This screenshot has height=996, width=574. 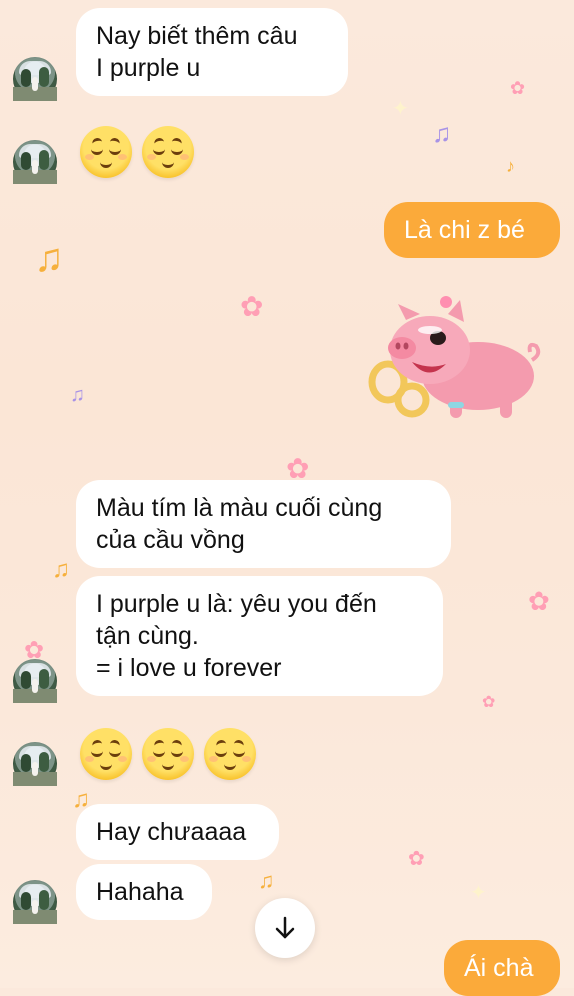 What do you see at coordinates (189, 668) in the screenshot?
I see `message-text: = i love u forever` at bounding box center [189, 668].